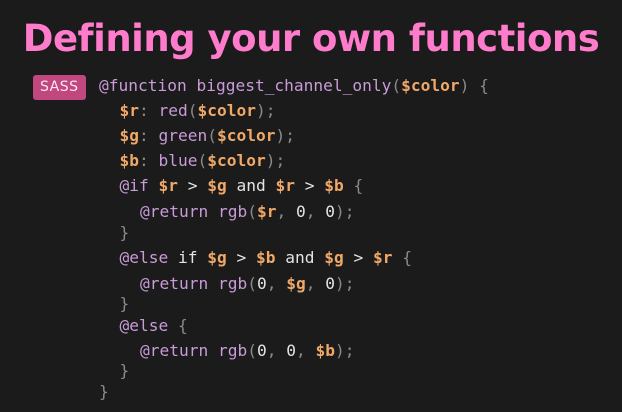 This screenshot has width=622, height=412. What do you see at coordinates (59, 87) in the screenshot?
I see `language-badge: SASS` at bounding box center [59, 87].